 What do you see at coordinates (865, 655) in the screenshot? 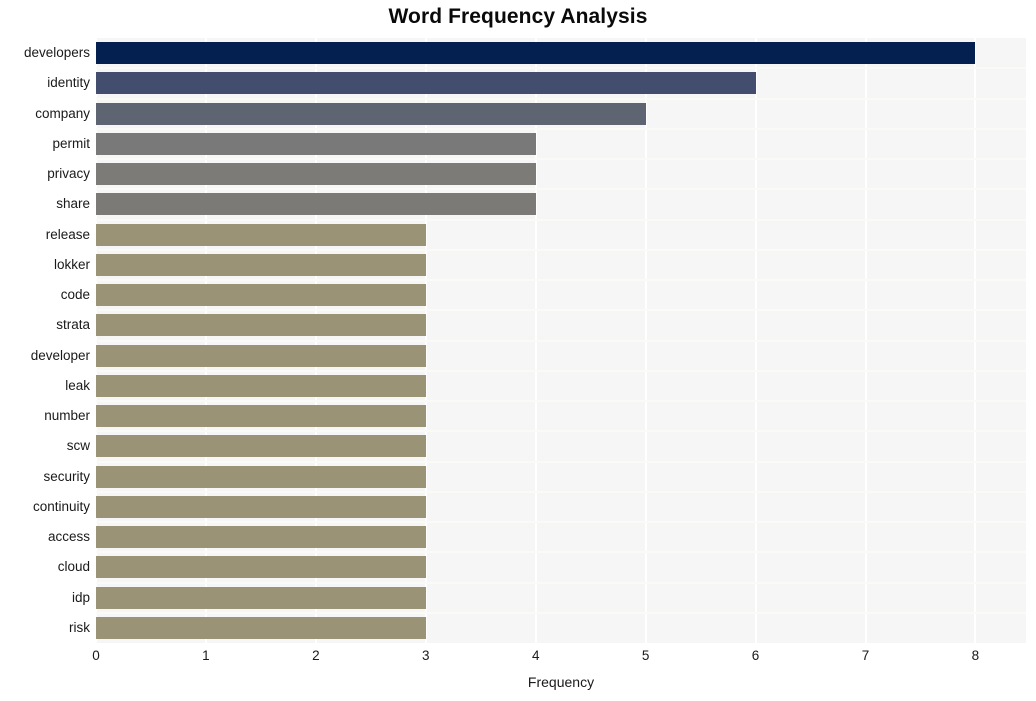
I see `x-tick-label-7: 7` at bounding box center [865, 655].